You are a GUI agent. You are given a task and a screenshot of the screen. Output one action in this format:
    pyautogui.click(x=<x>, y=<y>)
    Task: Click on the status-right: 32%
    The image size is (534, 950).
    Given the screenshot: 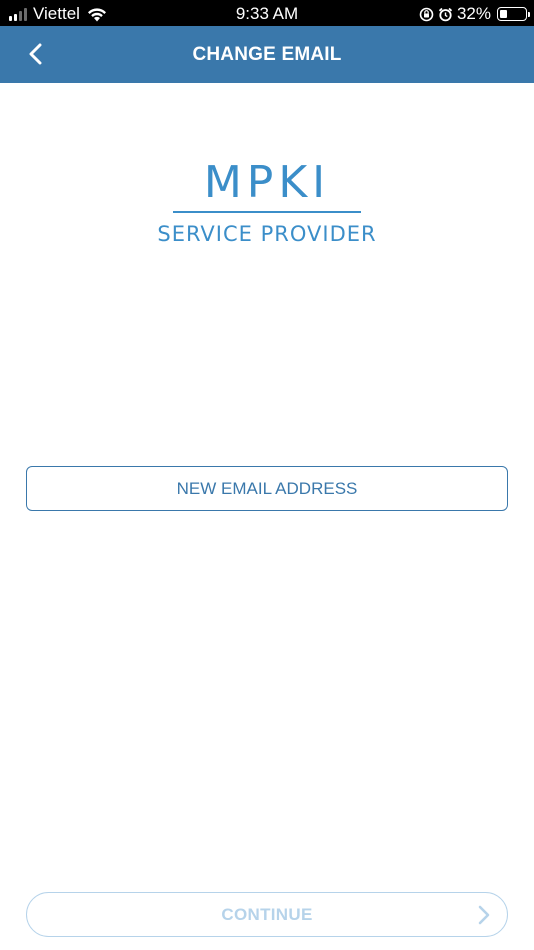 What is the action you would take?
    pyautogui.click(x=474, y=14)
    